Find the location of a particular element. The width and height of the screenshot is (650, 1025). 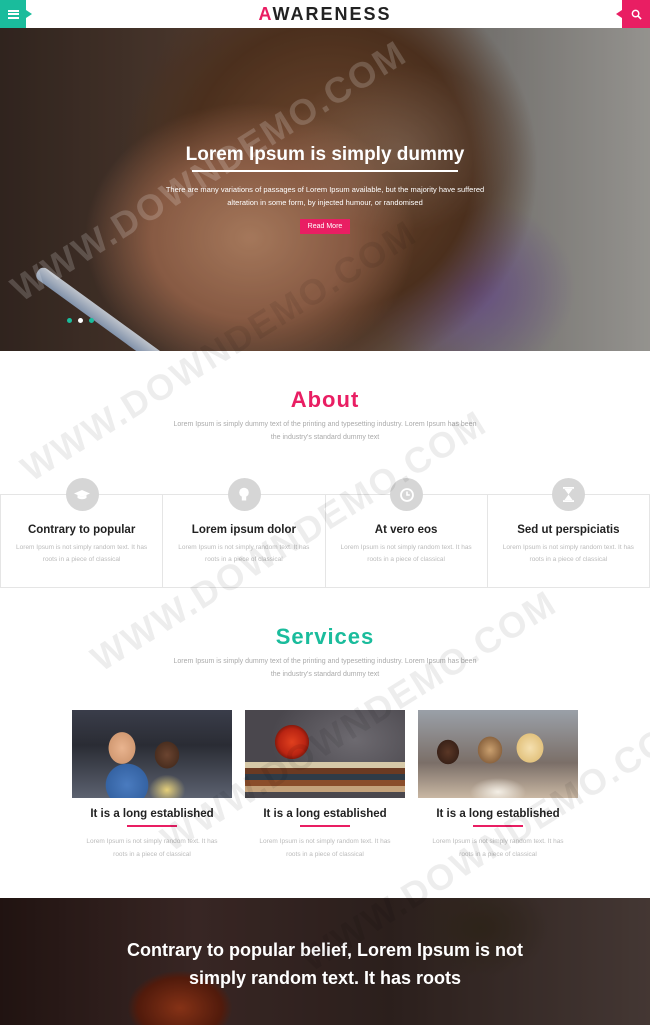

slider-dots is located at coordinates (80, 320).